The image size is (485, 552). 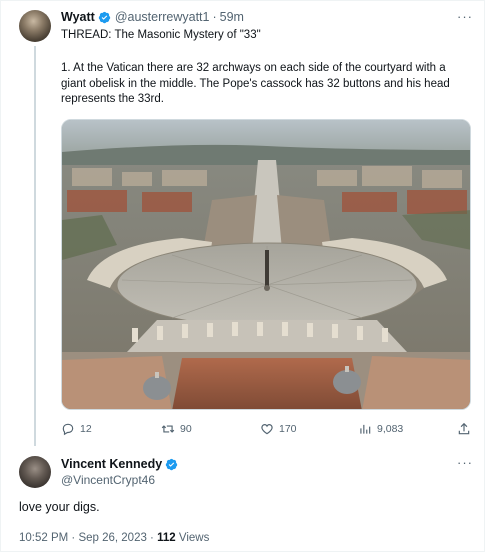 I want to click on views-count: 112, so click(x=166, y=538).